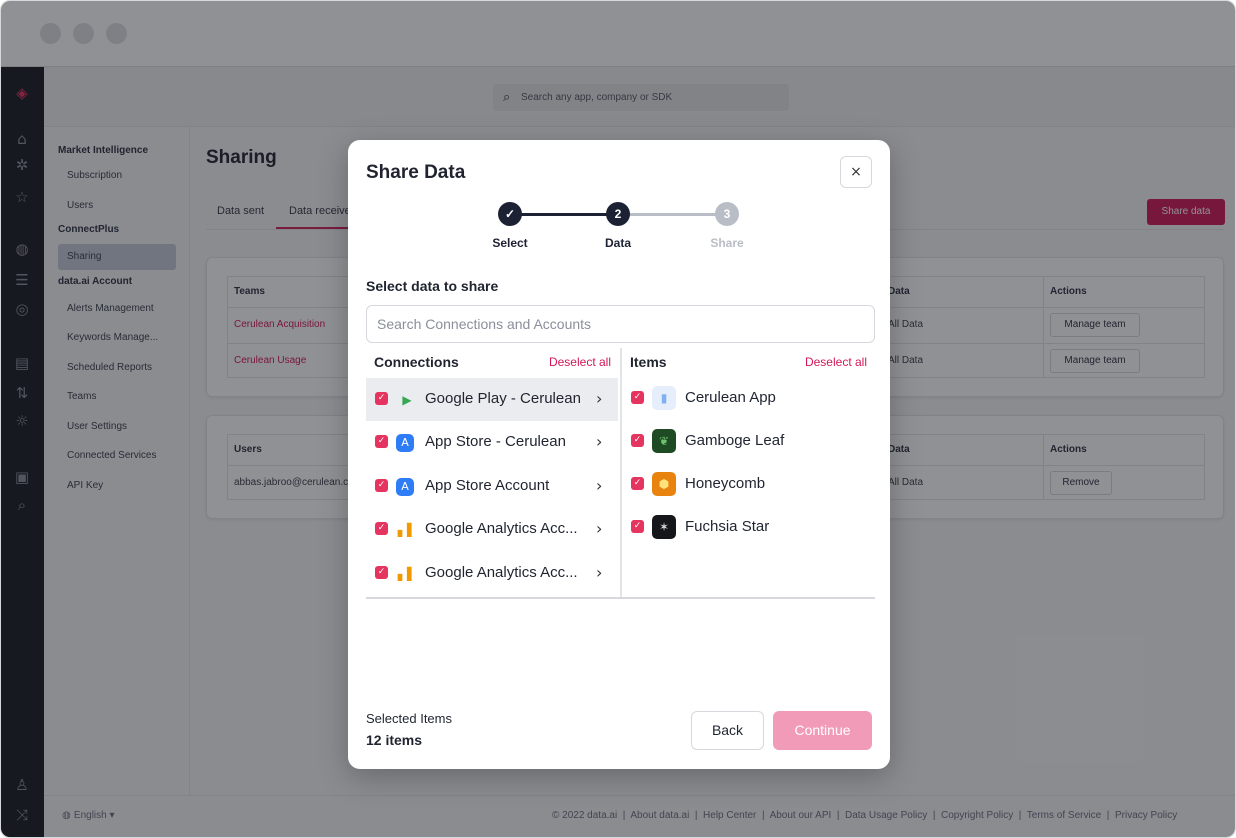 This screenshot has height=838, width=1236. What do you see at coordinates (394, 740) in the screenshot?
I see `selected-items-count: 12 items` at bounding box center [394, 740].